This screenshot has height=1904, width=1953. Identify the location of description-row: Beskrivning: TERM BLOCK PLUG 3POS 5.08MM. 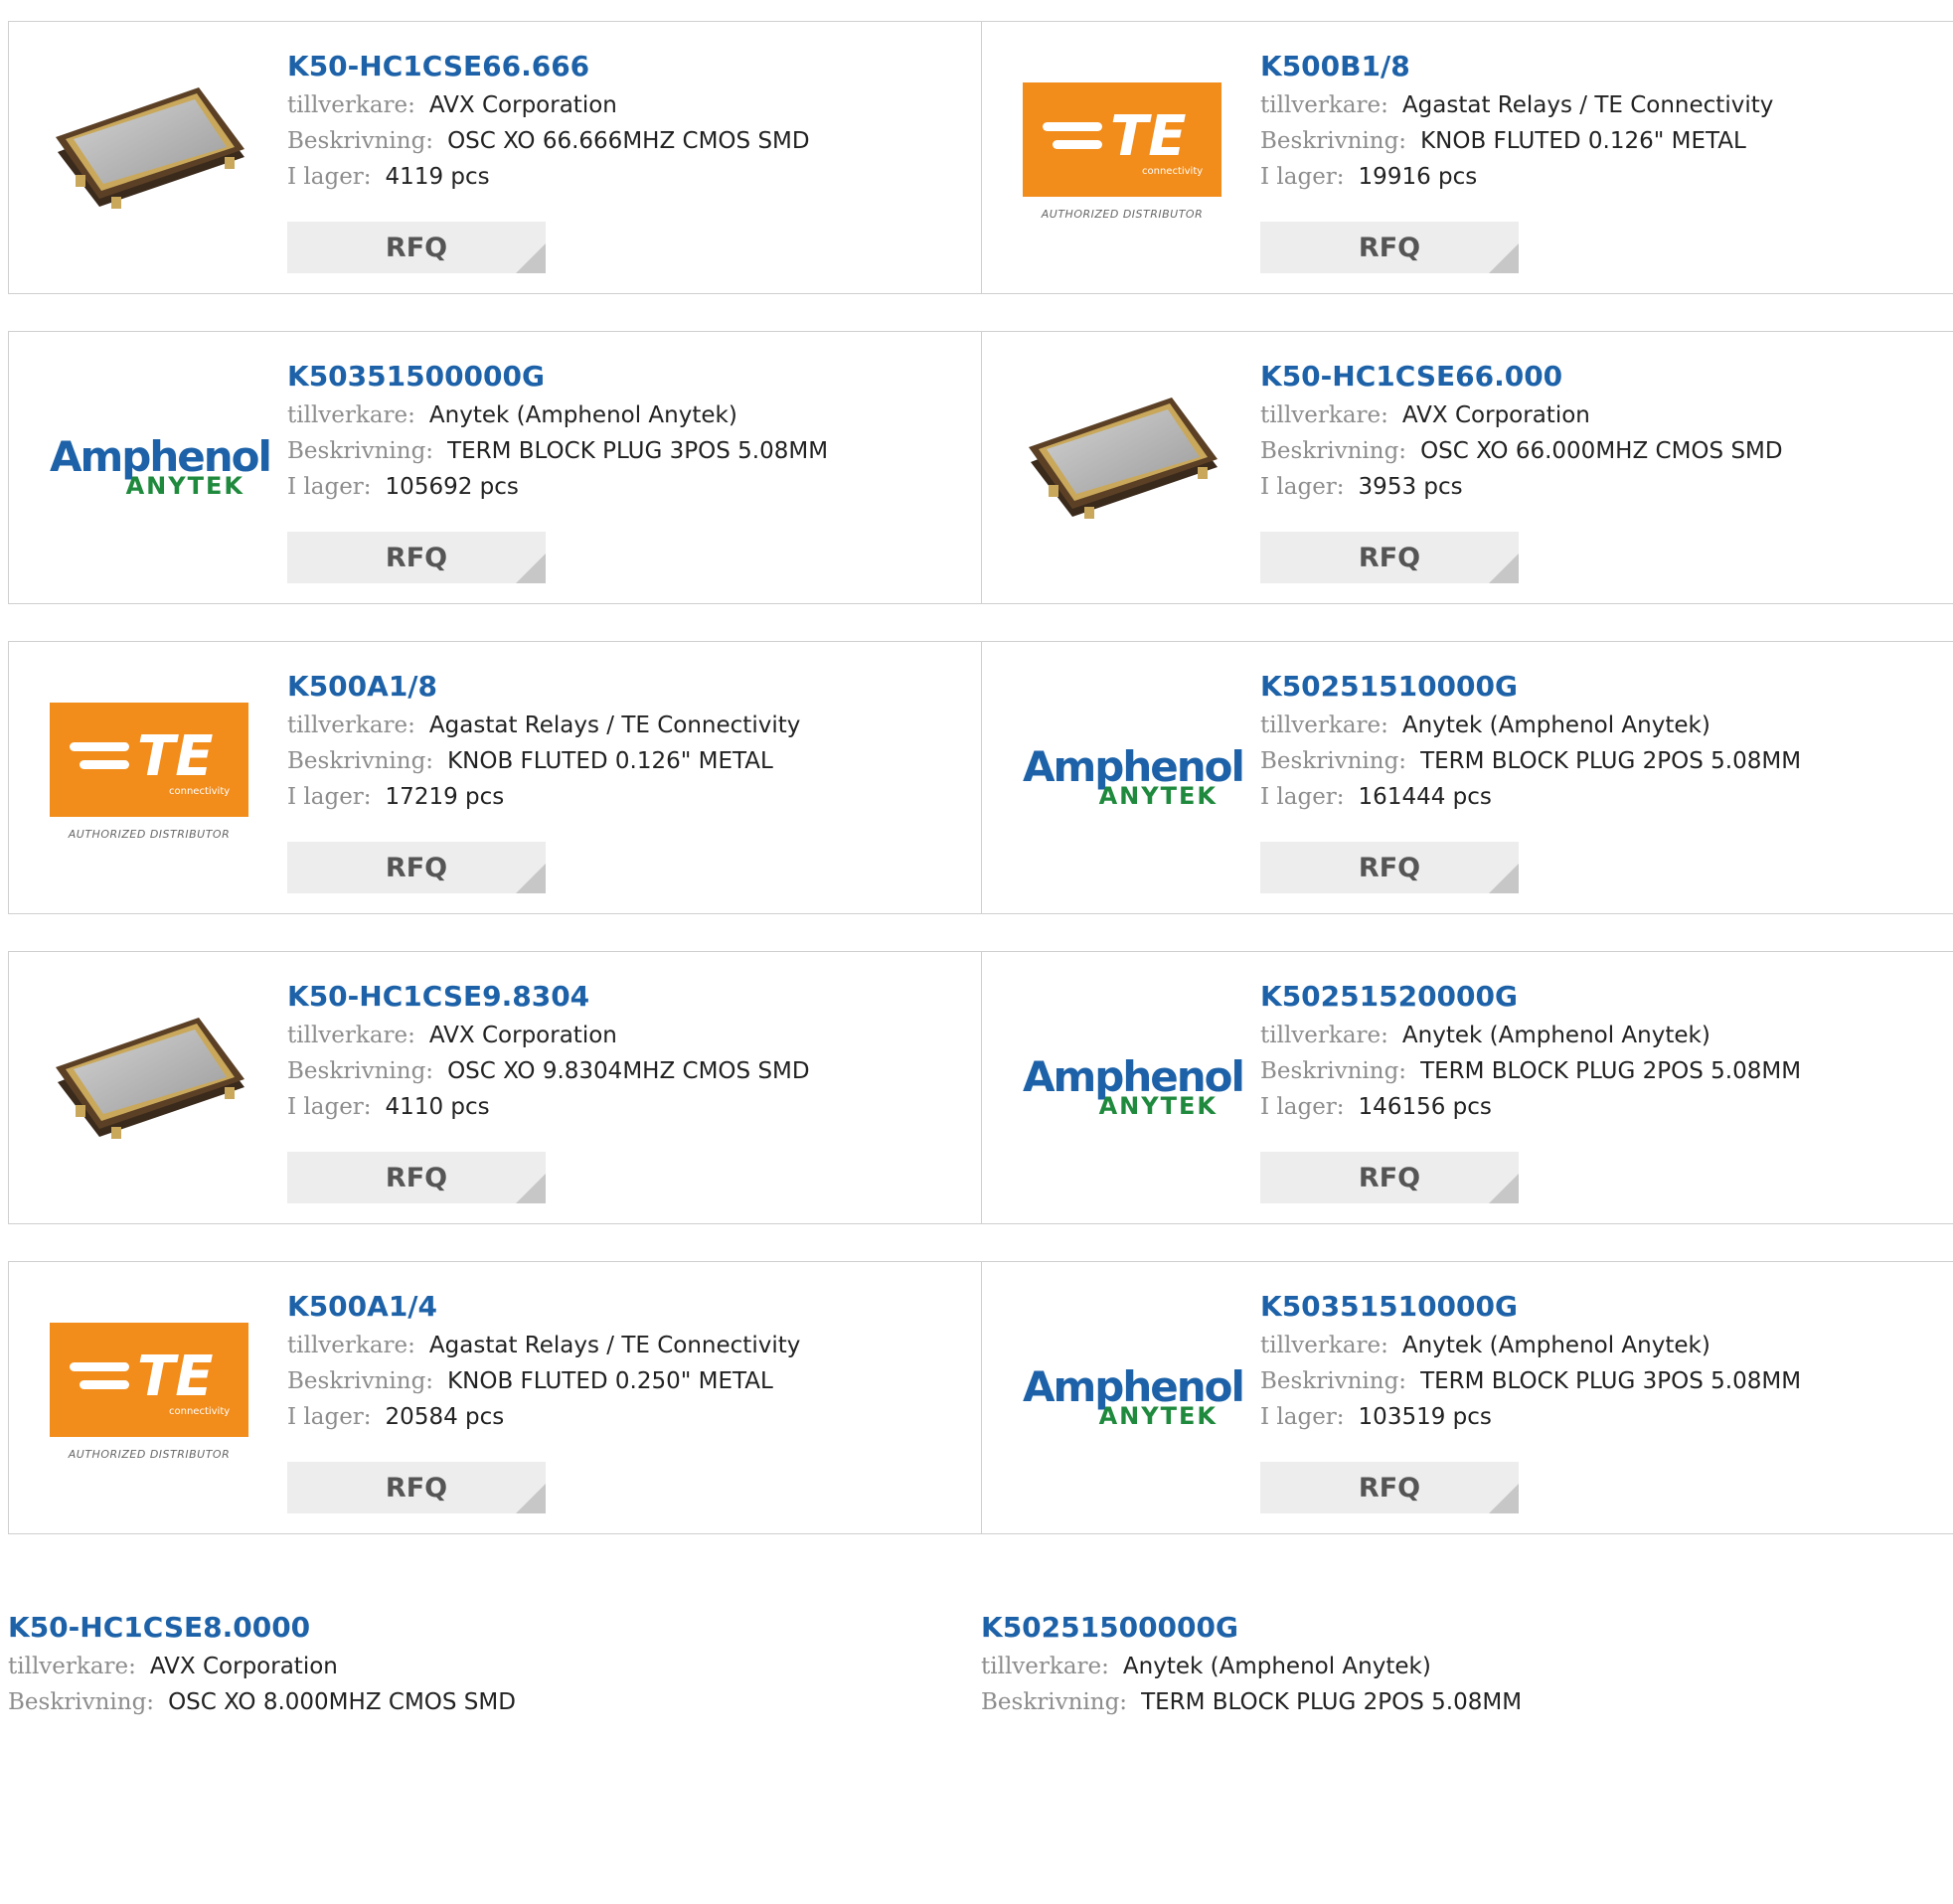
(624, 451).